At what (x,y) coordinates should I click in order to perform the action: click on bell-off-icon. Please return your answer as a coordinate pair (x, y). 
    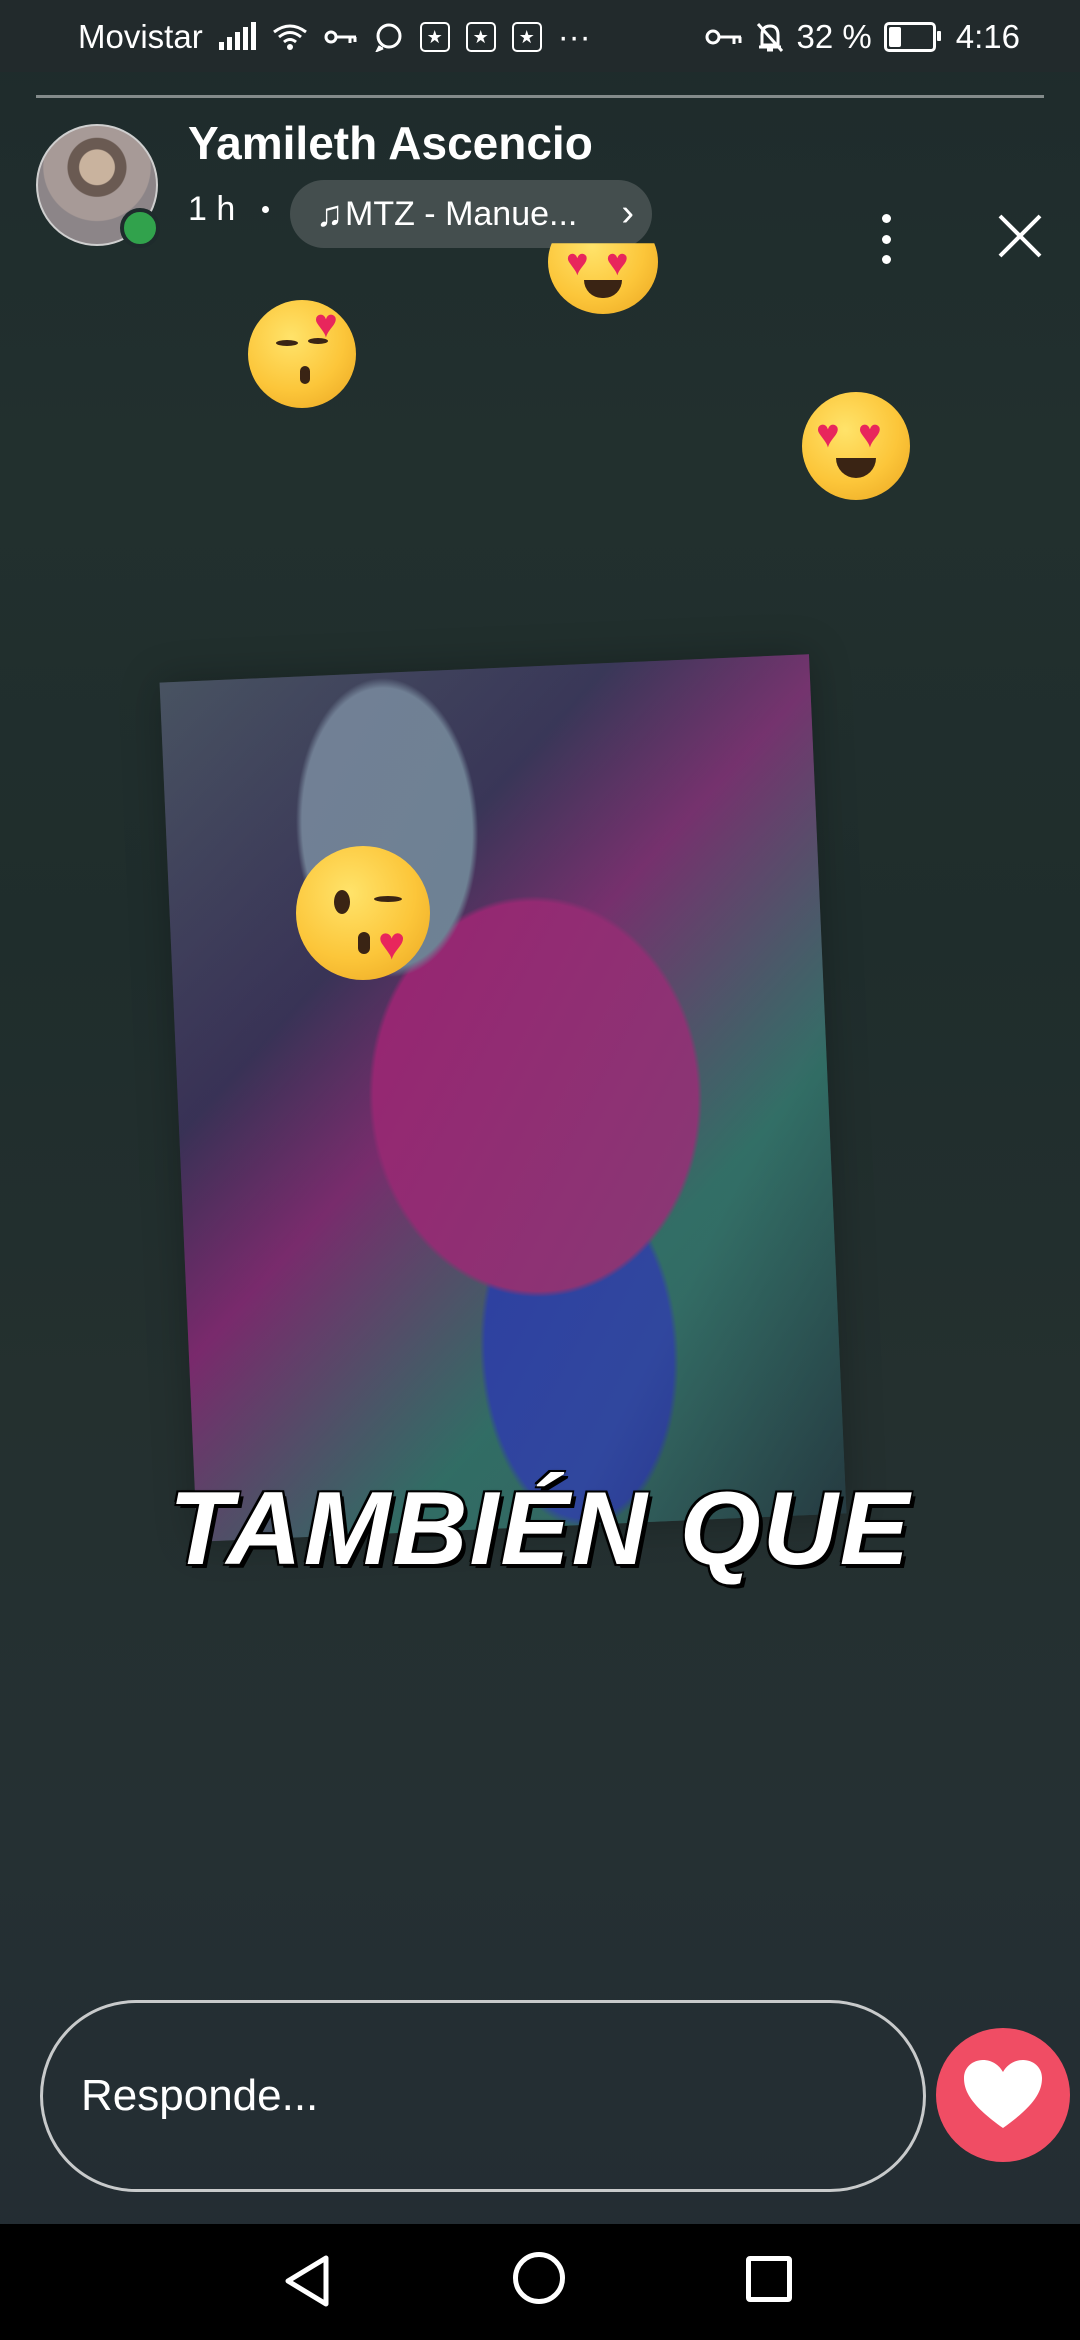
    Looking at the image, I should click on (769, 37).